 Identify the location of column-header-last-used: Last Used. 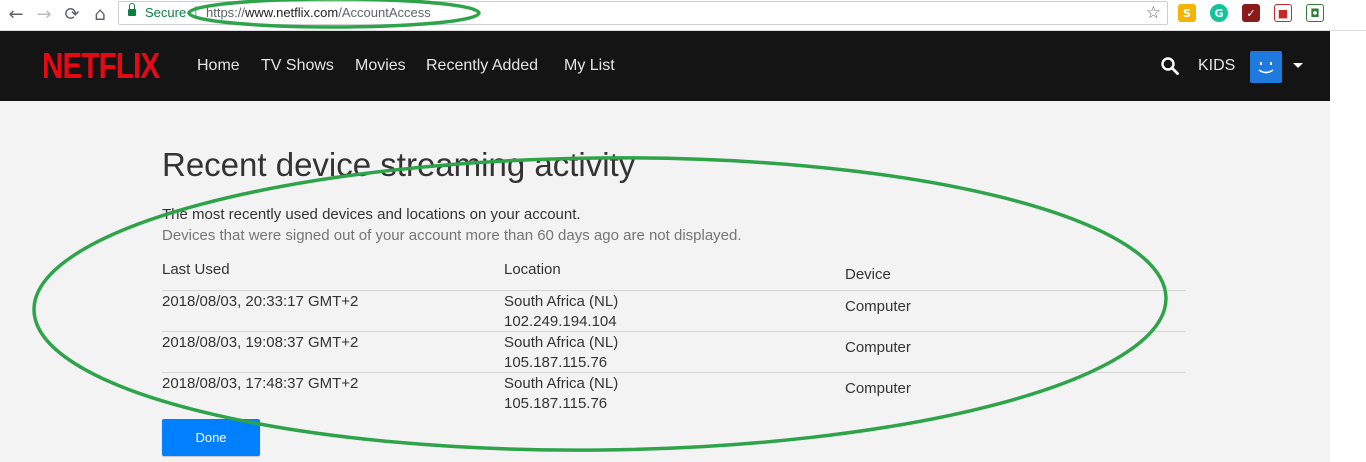
(196, 269).